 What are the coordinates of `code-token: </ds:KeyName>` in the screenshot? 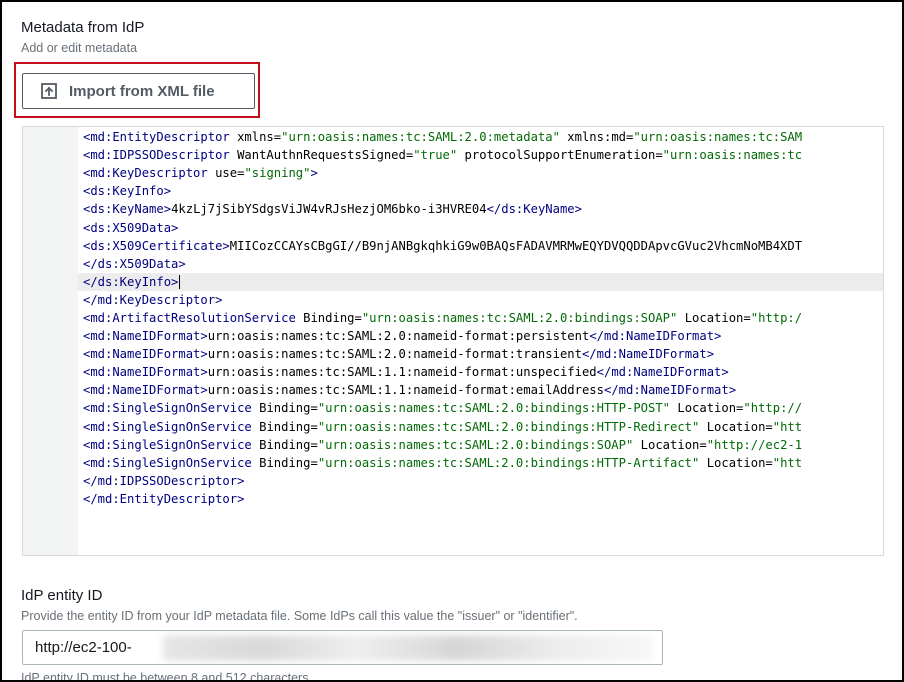 It's located at (534, 209).